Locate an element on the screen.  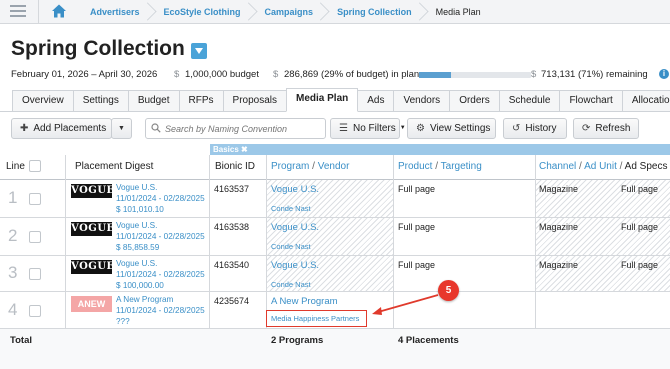
select-all-checkbox is located at coordinates (35, 166).